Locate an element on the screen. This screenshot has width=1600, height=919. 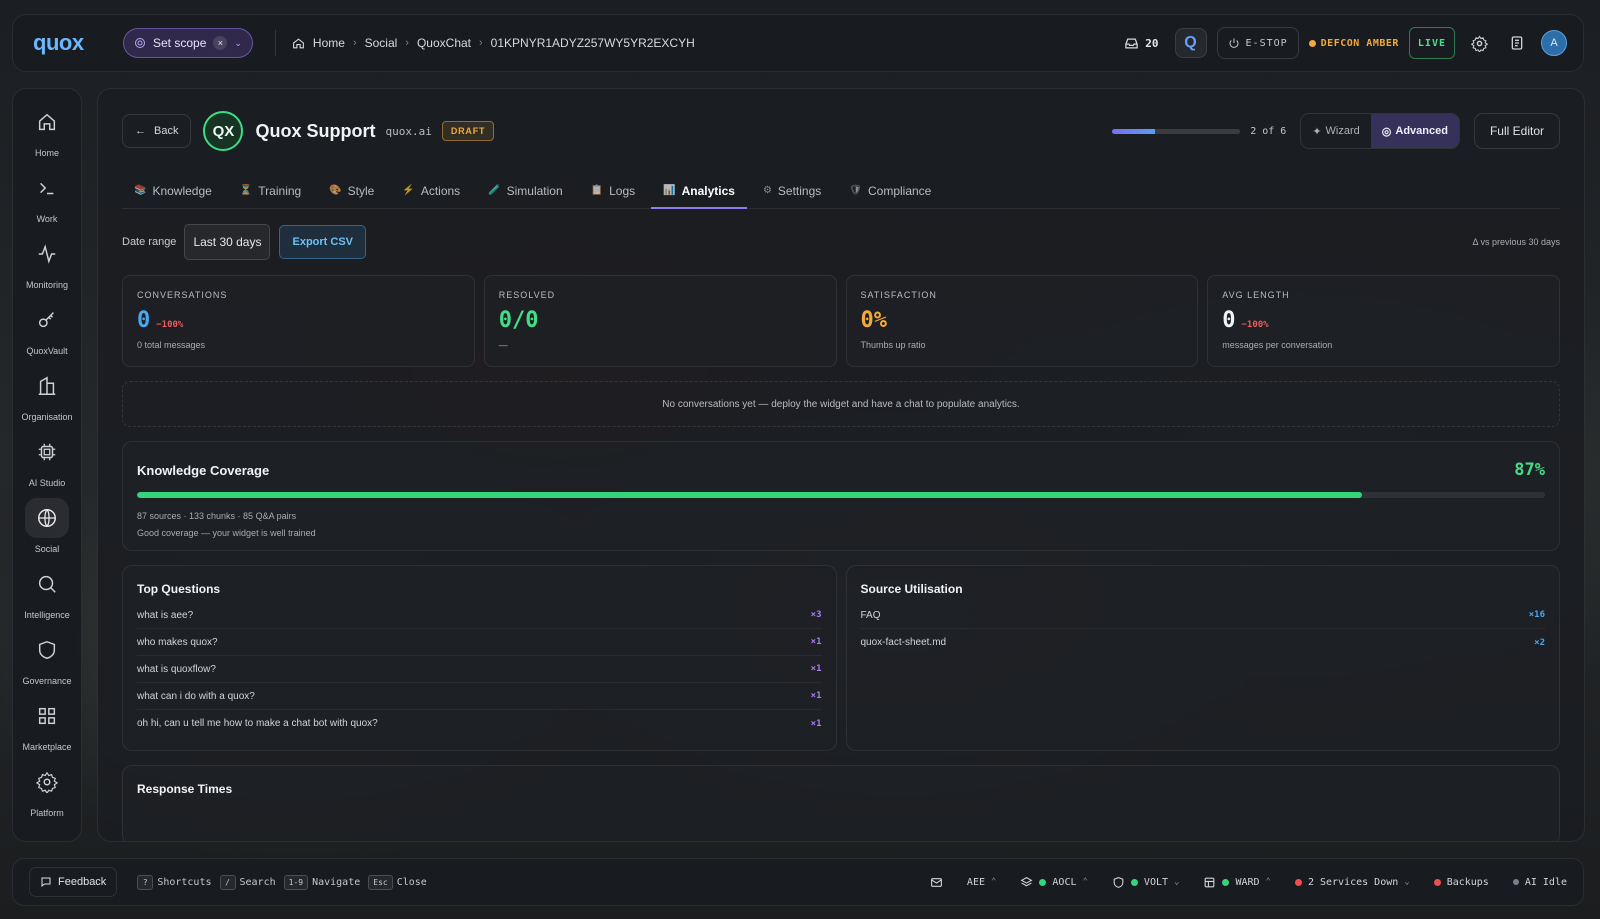
list-item: quox-fact-sheet.md ×2 is located at coordinates (1203, 642).